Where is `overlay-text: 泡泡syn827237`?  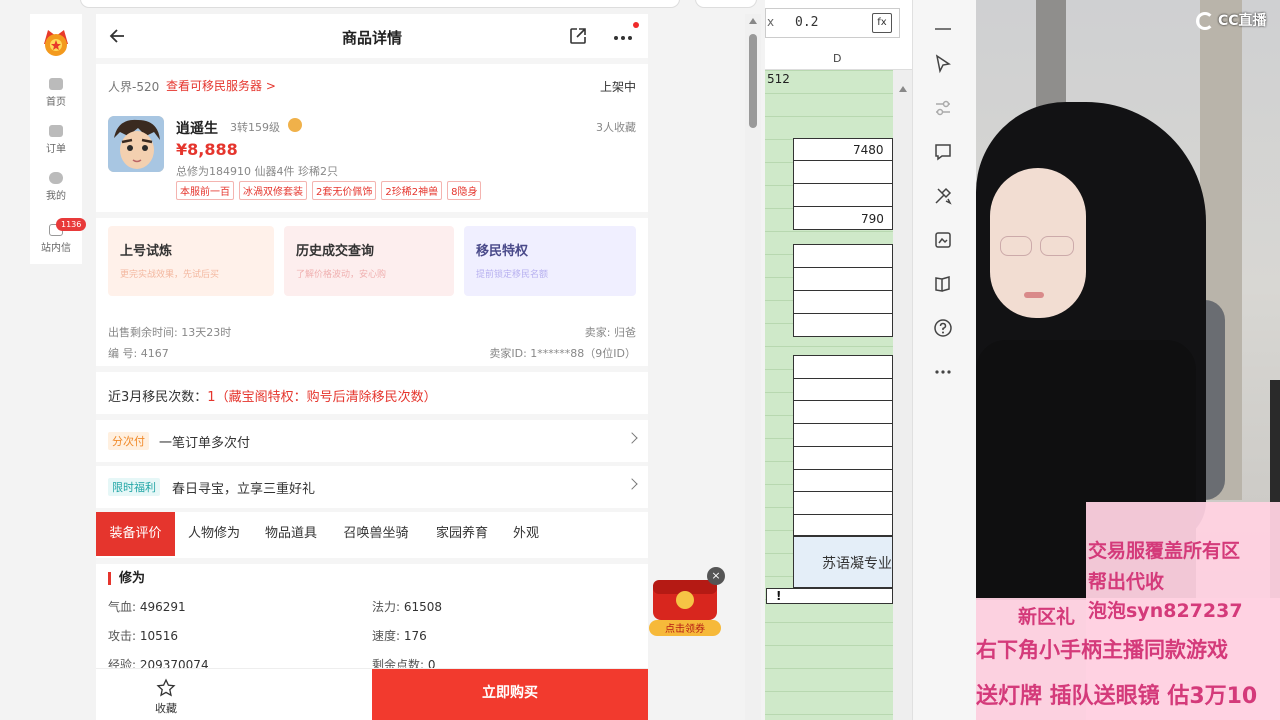 overlay-text: 泡泡syn827237 is located at coordinates (1165, 611).